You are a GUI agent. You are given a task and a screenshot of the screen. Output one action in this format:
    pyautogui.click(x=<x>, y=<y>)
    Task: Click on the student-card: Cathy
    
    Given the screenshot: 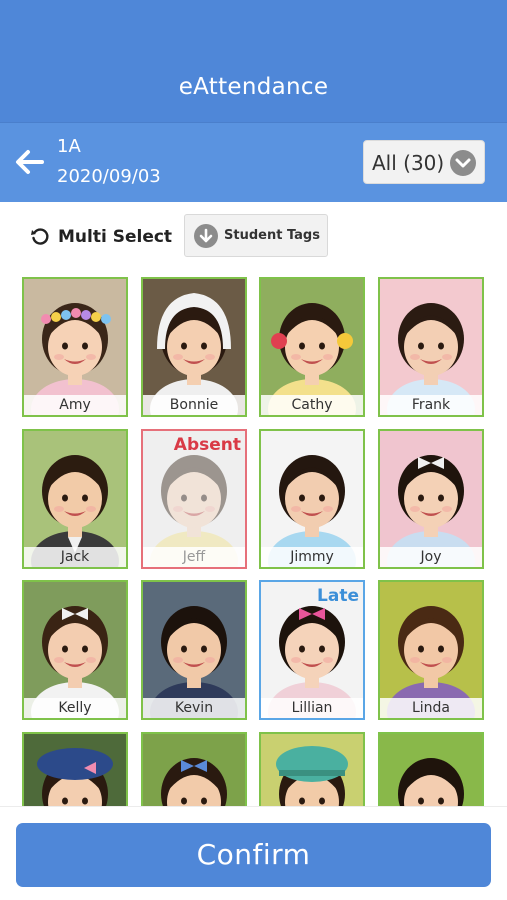 What is the action you would take?
    pyautogui.click(x=312, y=347)
    